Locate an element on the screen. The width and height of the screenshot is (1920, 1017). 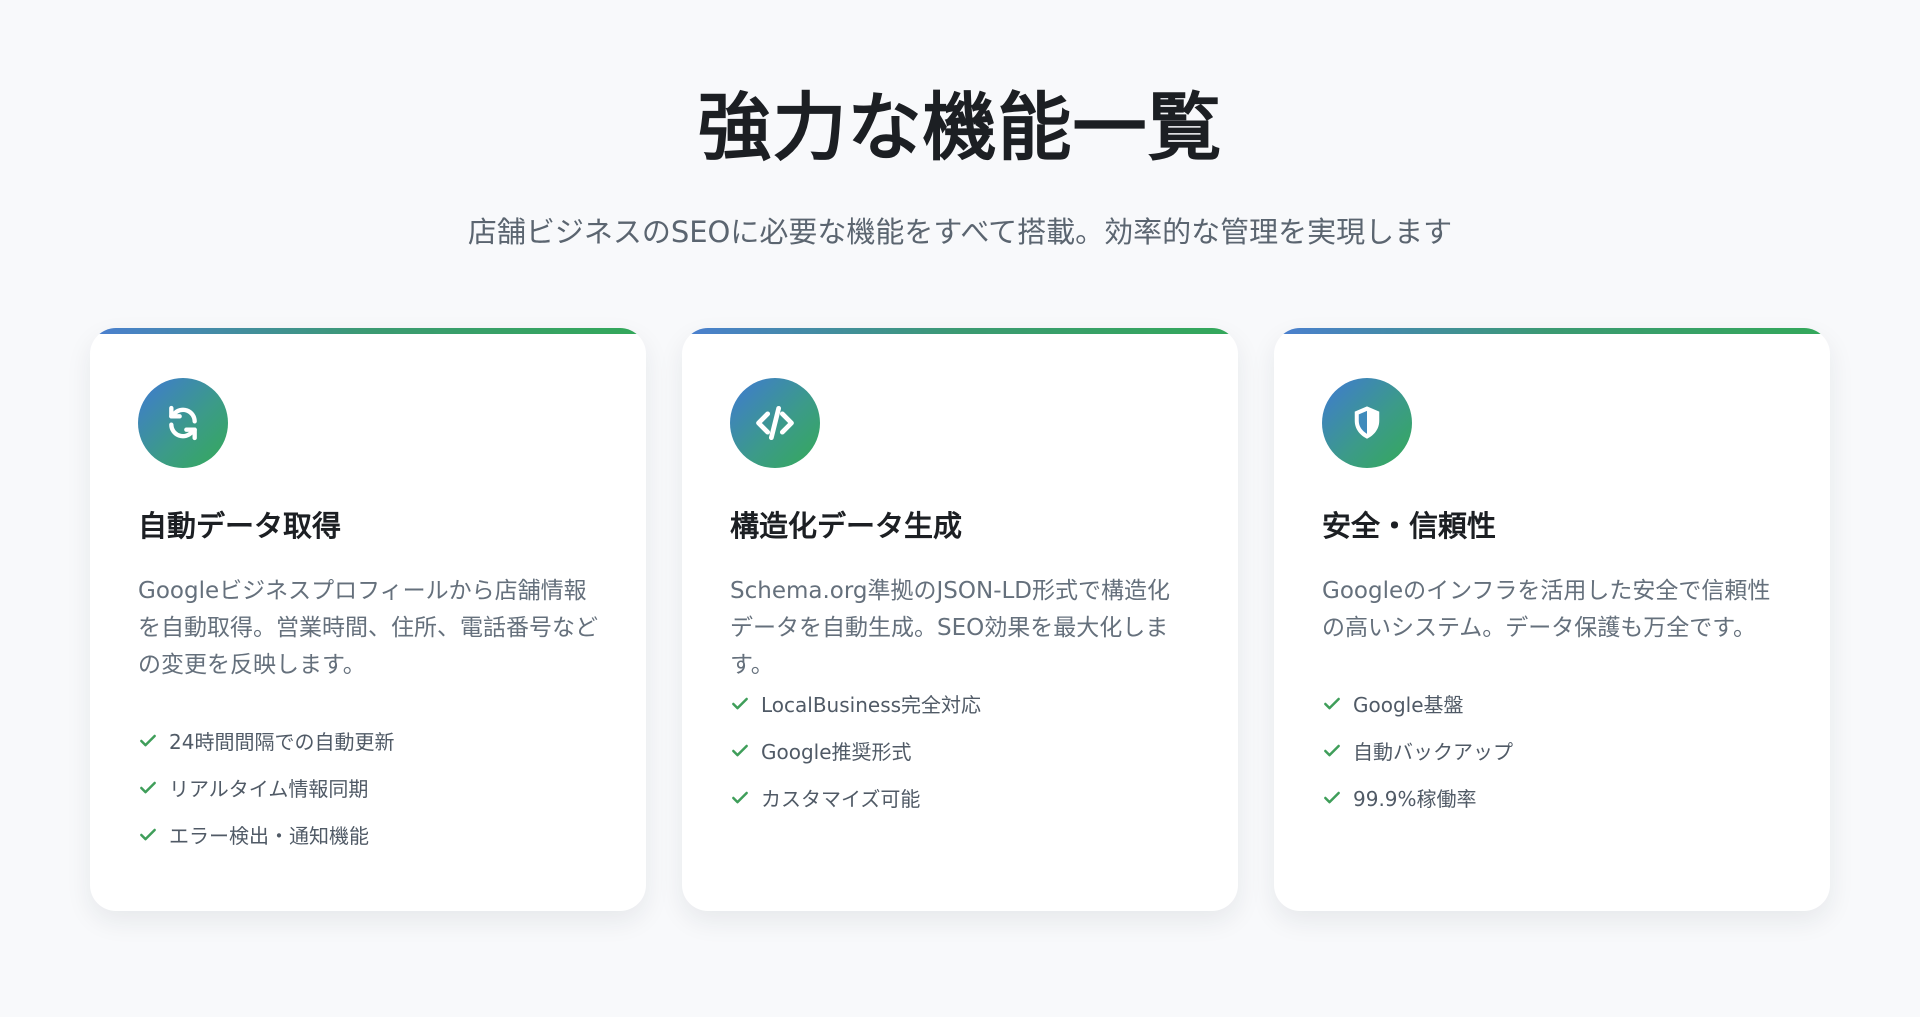
feature-item: エラー検出・通知機能 is located at coordinates (266, 834).